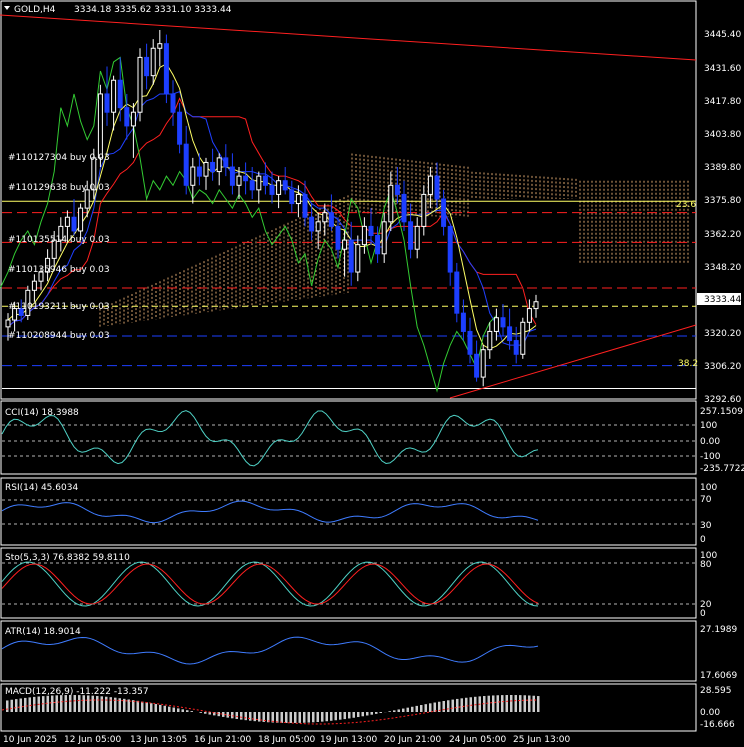 The image size is (744, 747). I want to click on trade-label: #110193211 buy 0.03, so click(59, 307).